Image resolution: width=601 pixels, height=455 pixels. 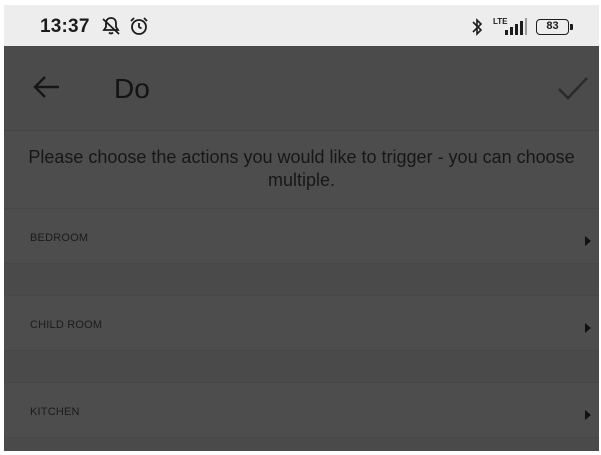 What do you see at coordinates (111, 28) in the screenshot?
I see `muted-notifications-icon` at bounding box center [111, 28].